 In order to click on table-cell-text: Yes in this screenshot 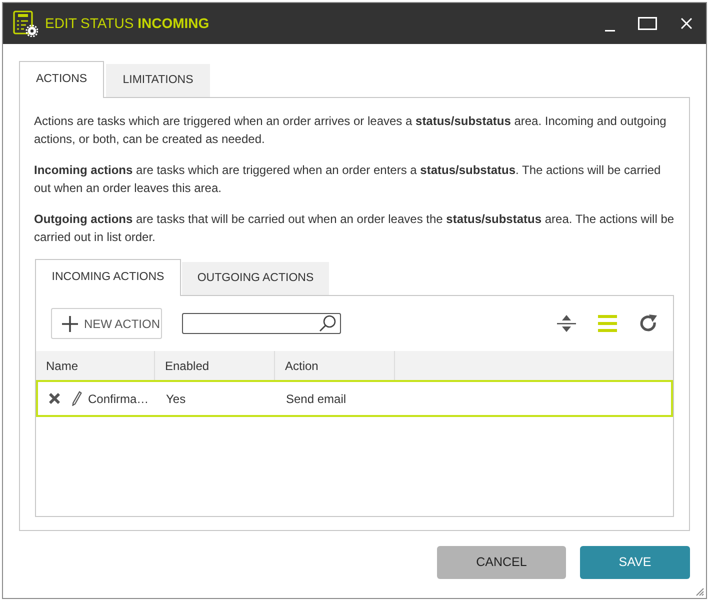, I will do `click(176, 399)`.